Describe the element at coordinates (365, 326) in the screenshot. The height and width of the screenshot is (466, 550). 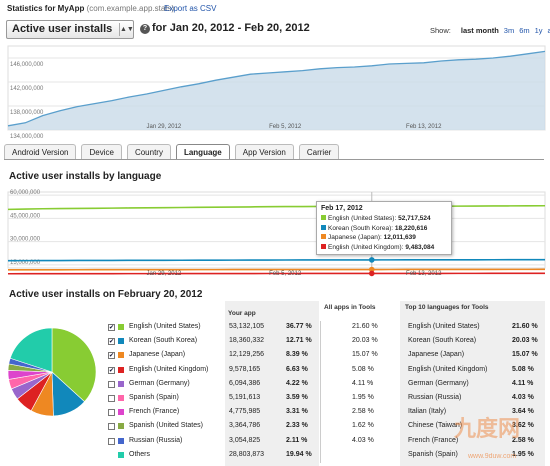
I see `all-apps-percent: 21.60 %` at that location.